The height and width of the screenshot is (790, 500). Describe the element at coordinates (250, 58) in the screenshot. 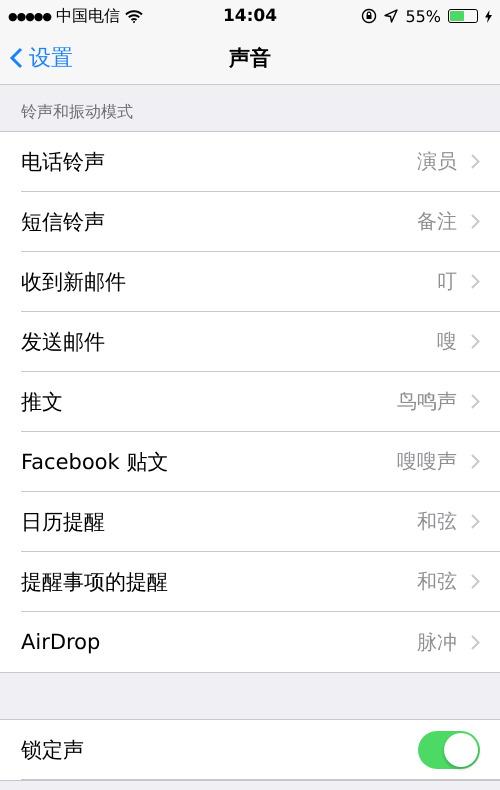

I see `nav-title: 声音` at that location.